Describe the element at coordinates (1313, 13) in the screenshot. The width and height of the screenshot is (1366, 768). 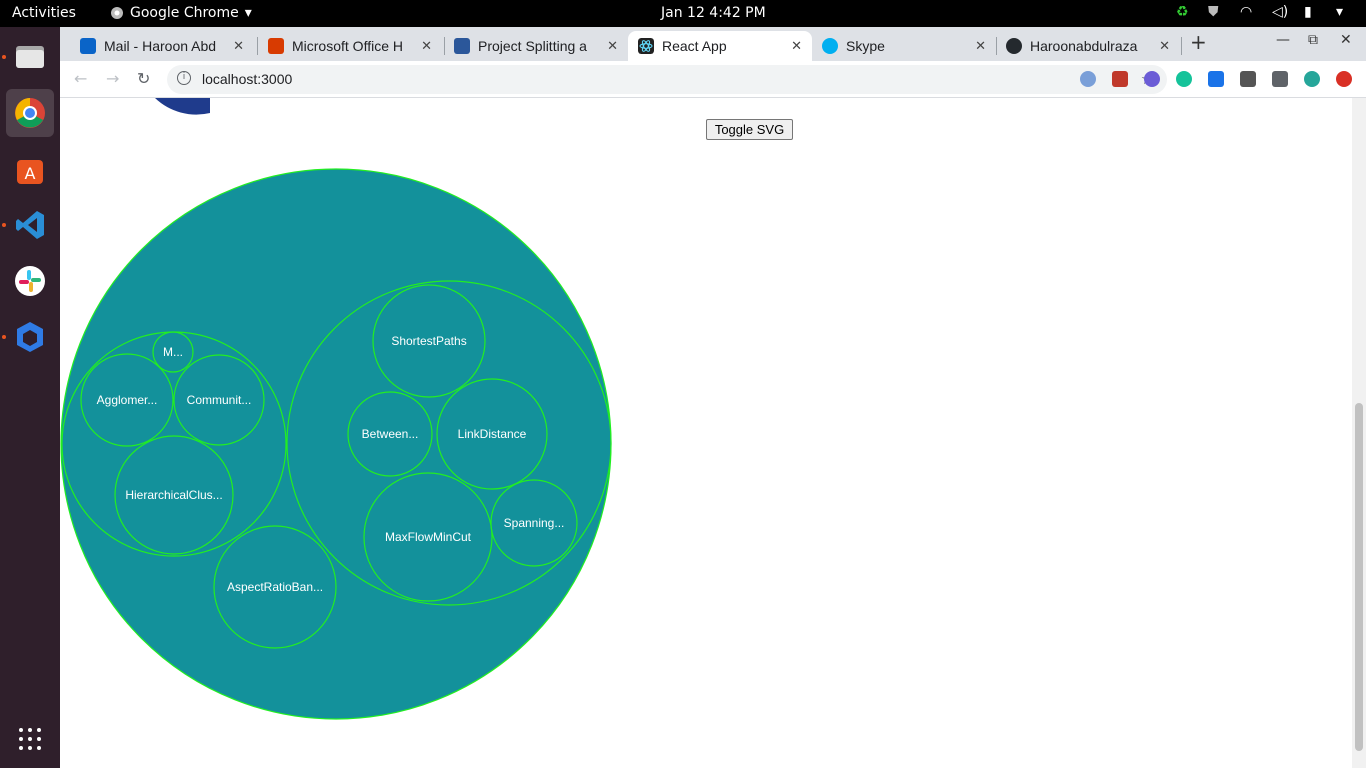
I see `battery-icon: ▮` at that location.